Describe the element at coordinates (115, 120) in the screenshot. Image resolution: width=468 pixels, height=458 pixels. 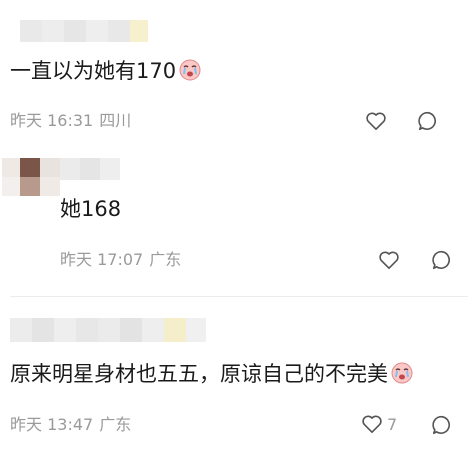
I see `comment-location: 四川` at that location.